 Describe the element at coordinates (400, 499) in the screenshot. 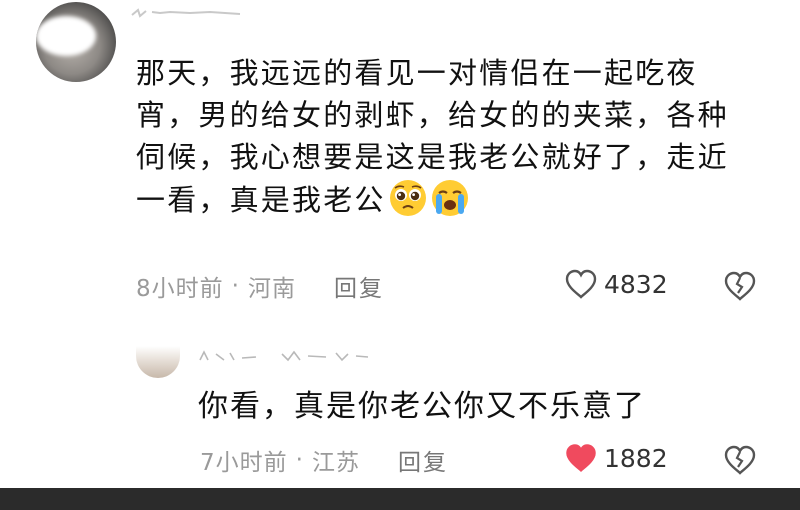

I see `bottom-bar` at that location.